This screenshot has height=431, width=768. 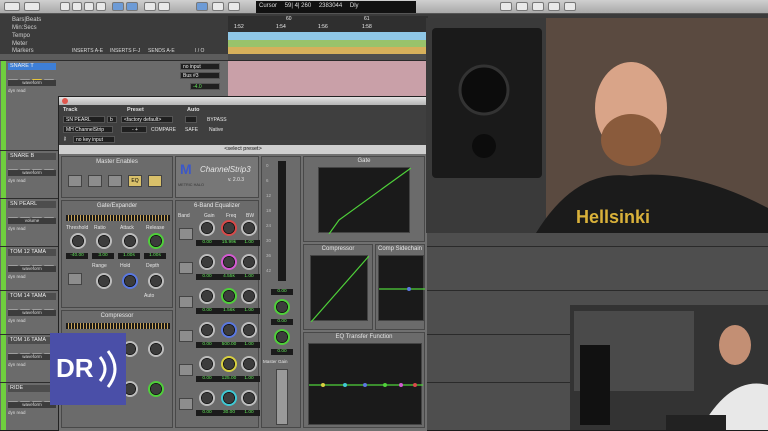 I want to click on master-gain-fader, so click(x=282, y=397).